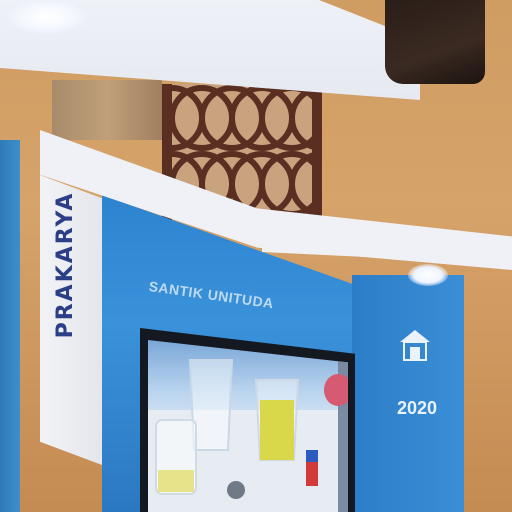 The height and width of the screenshot is (512, 512). Describe the element at coordinates (415, 346) in the screenshot. I see `house-logo-icon` at that location.